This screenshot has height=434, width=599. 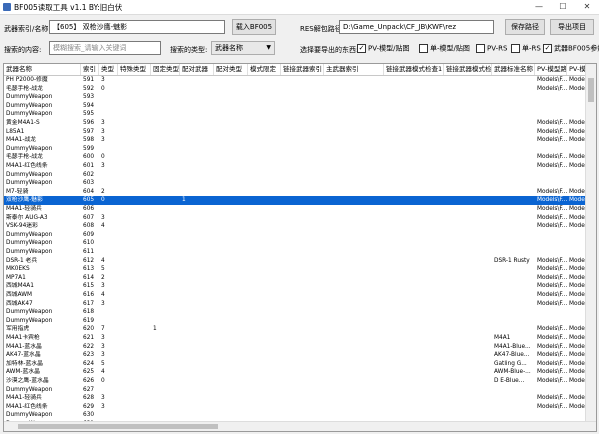 I want to click on maximize-button: ☐, so click(x=563, y=7).